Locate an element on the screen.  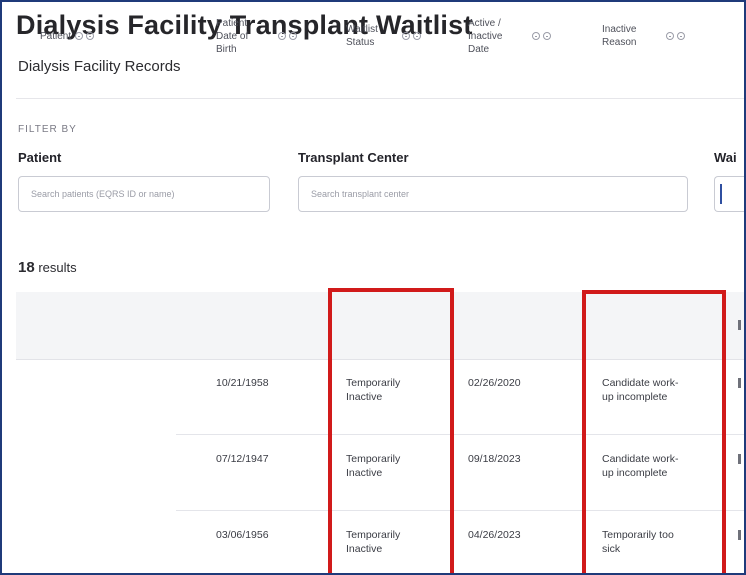
column-header-dob: Patient Date of Birth is located at coordinates (257, 36).